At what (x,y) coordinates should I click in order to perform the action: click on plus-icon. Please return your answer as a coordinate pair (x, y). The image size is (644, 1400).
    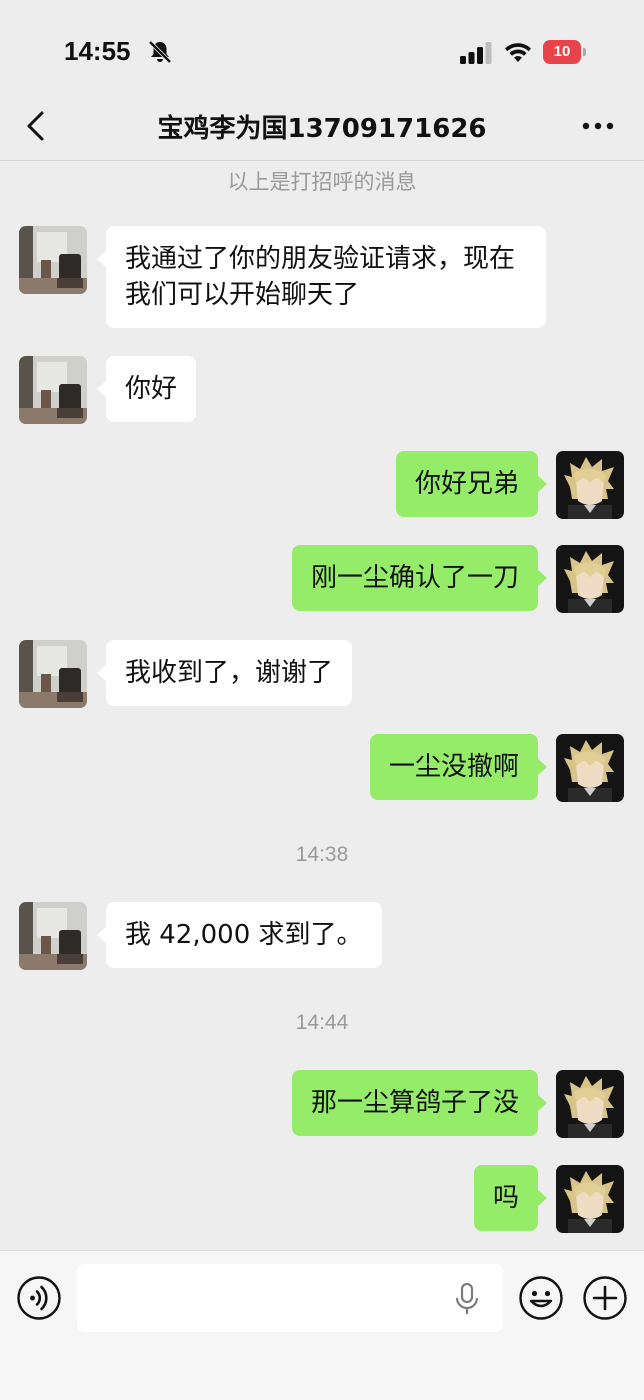
    Looking at the image, I should click on (605, 1298).